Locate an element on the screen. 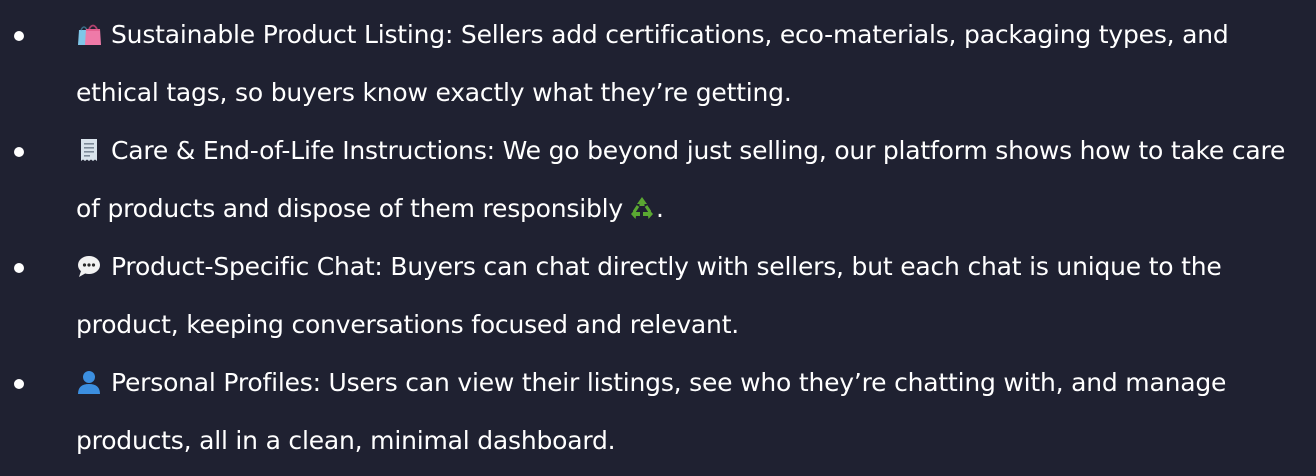 This screenshot has height=476, width=1316. receipt-icon is located at coordinates (89, 150).